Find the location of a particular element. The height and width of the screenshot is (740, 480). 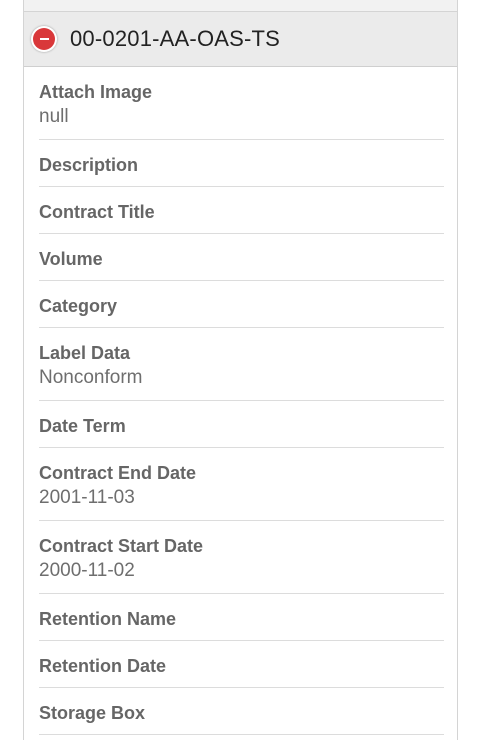

field-contract-title: Contract Title is located at coordinates (241, 210).